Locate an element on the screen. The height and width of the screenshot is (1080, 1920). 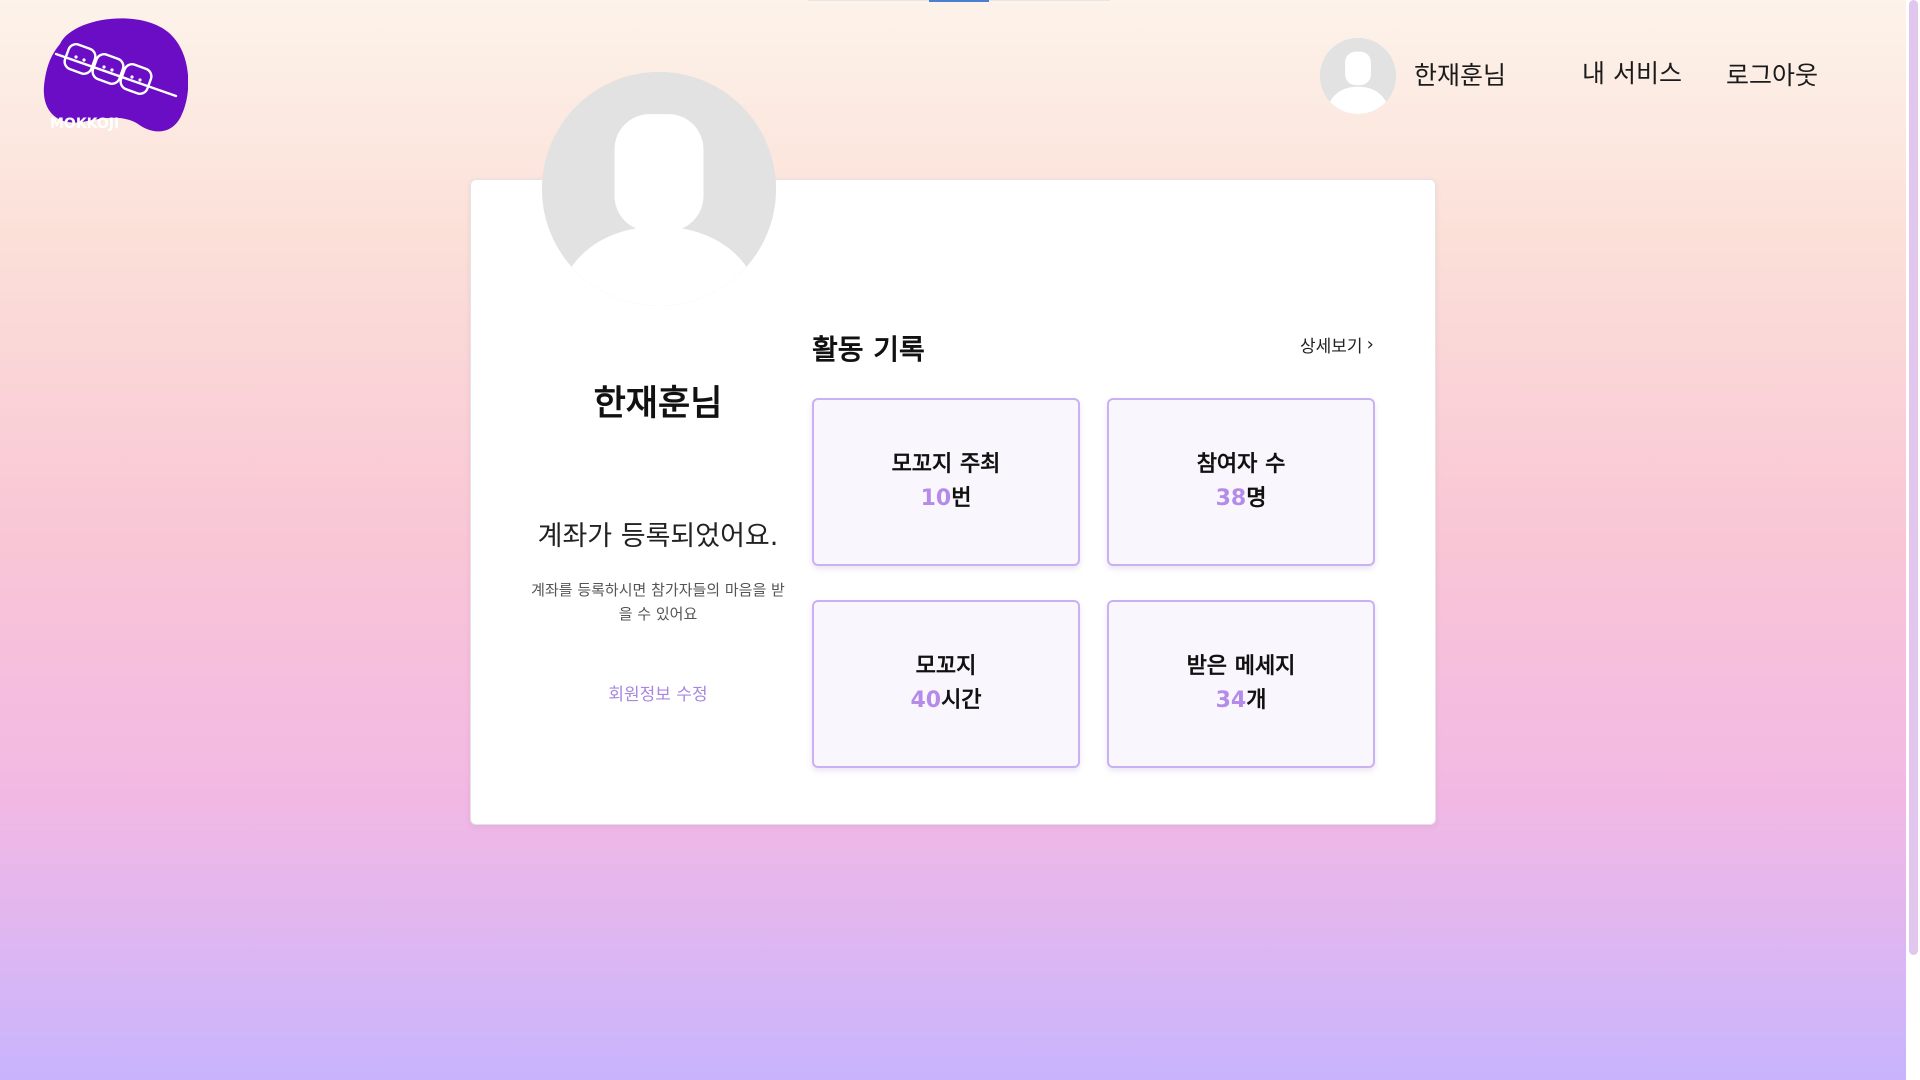
stat-hosted: 모꼬지 주최 10번 is located at coordinates (946, 482).